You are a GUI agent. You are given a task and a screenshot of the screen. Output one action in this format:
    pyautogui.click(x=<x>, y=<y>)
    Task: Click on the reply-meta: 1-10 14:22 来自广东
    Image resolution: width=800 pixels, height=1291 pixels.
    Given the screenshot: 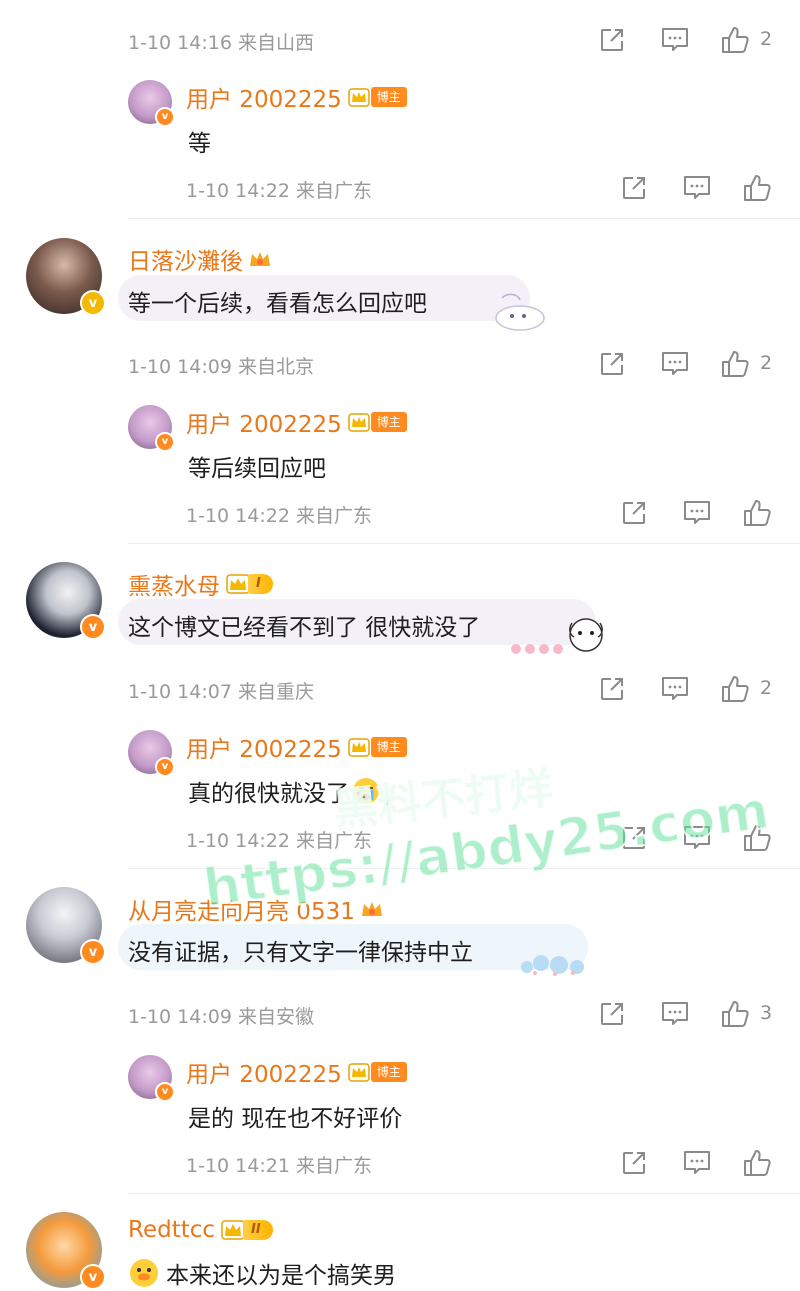 What is the action you would take?
    pyautogui.click(x=279, y=516)
    